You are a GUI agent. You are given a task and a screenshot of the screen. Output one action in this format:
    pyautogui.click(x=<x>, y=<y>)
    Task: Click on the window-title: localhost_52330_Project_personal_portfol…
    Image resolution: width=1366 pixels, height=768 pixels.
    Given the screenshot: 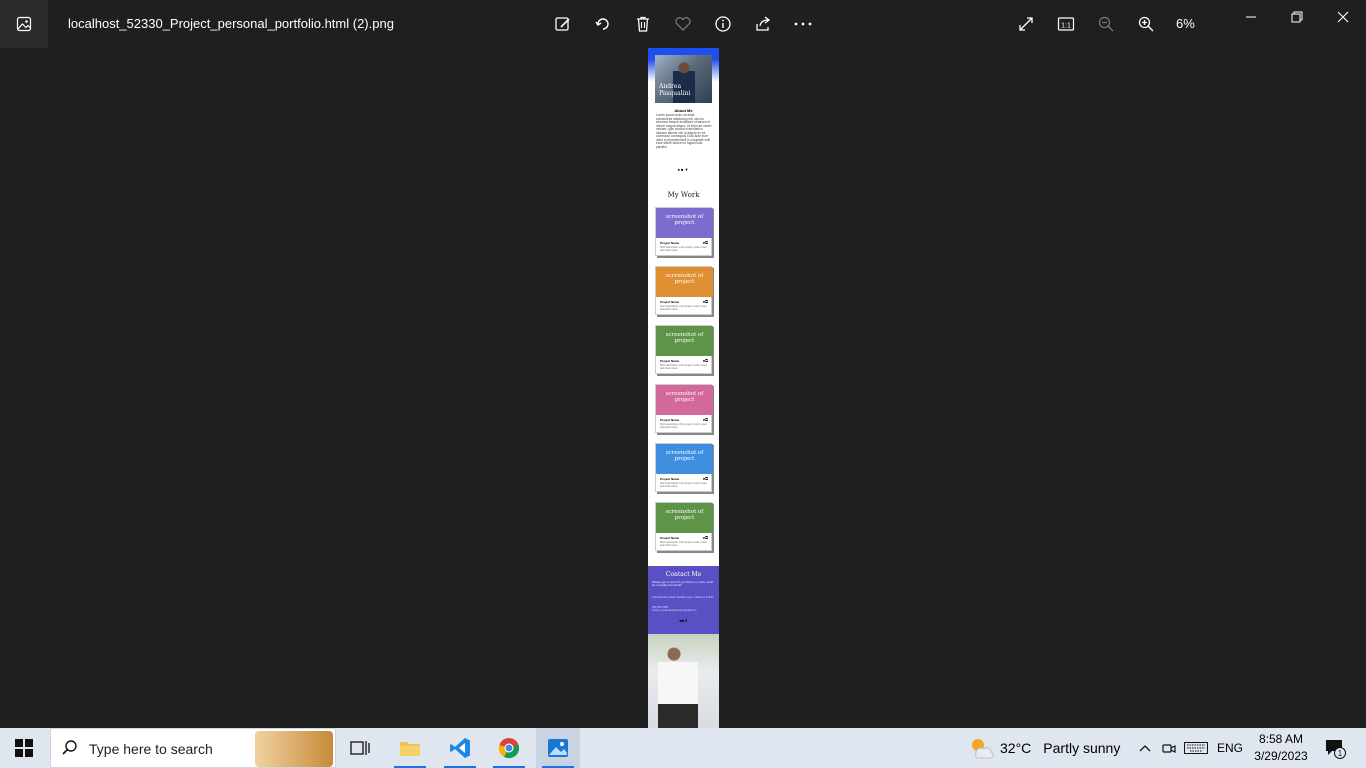 What is the action you would take?
    pyautogui.click(x=231, y=23)
    